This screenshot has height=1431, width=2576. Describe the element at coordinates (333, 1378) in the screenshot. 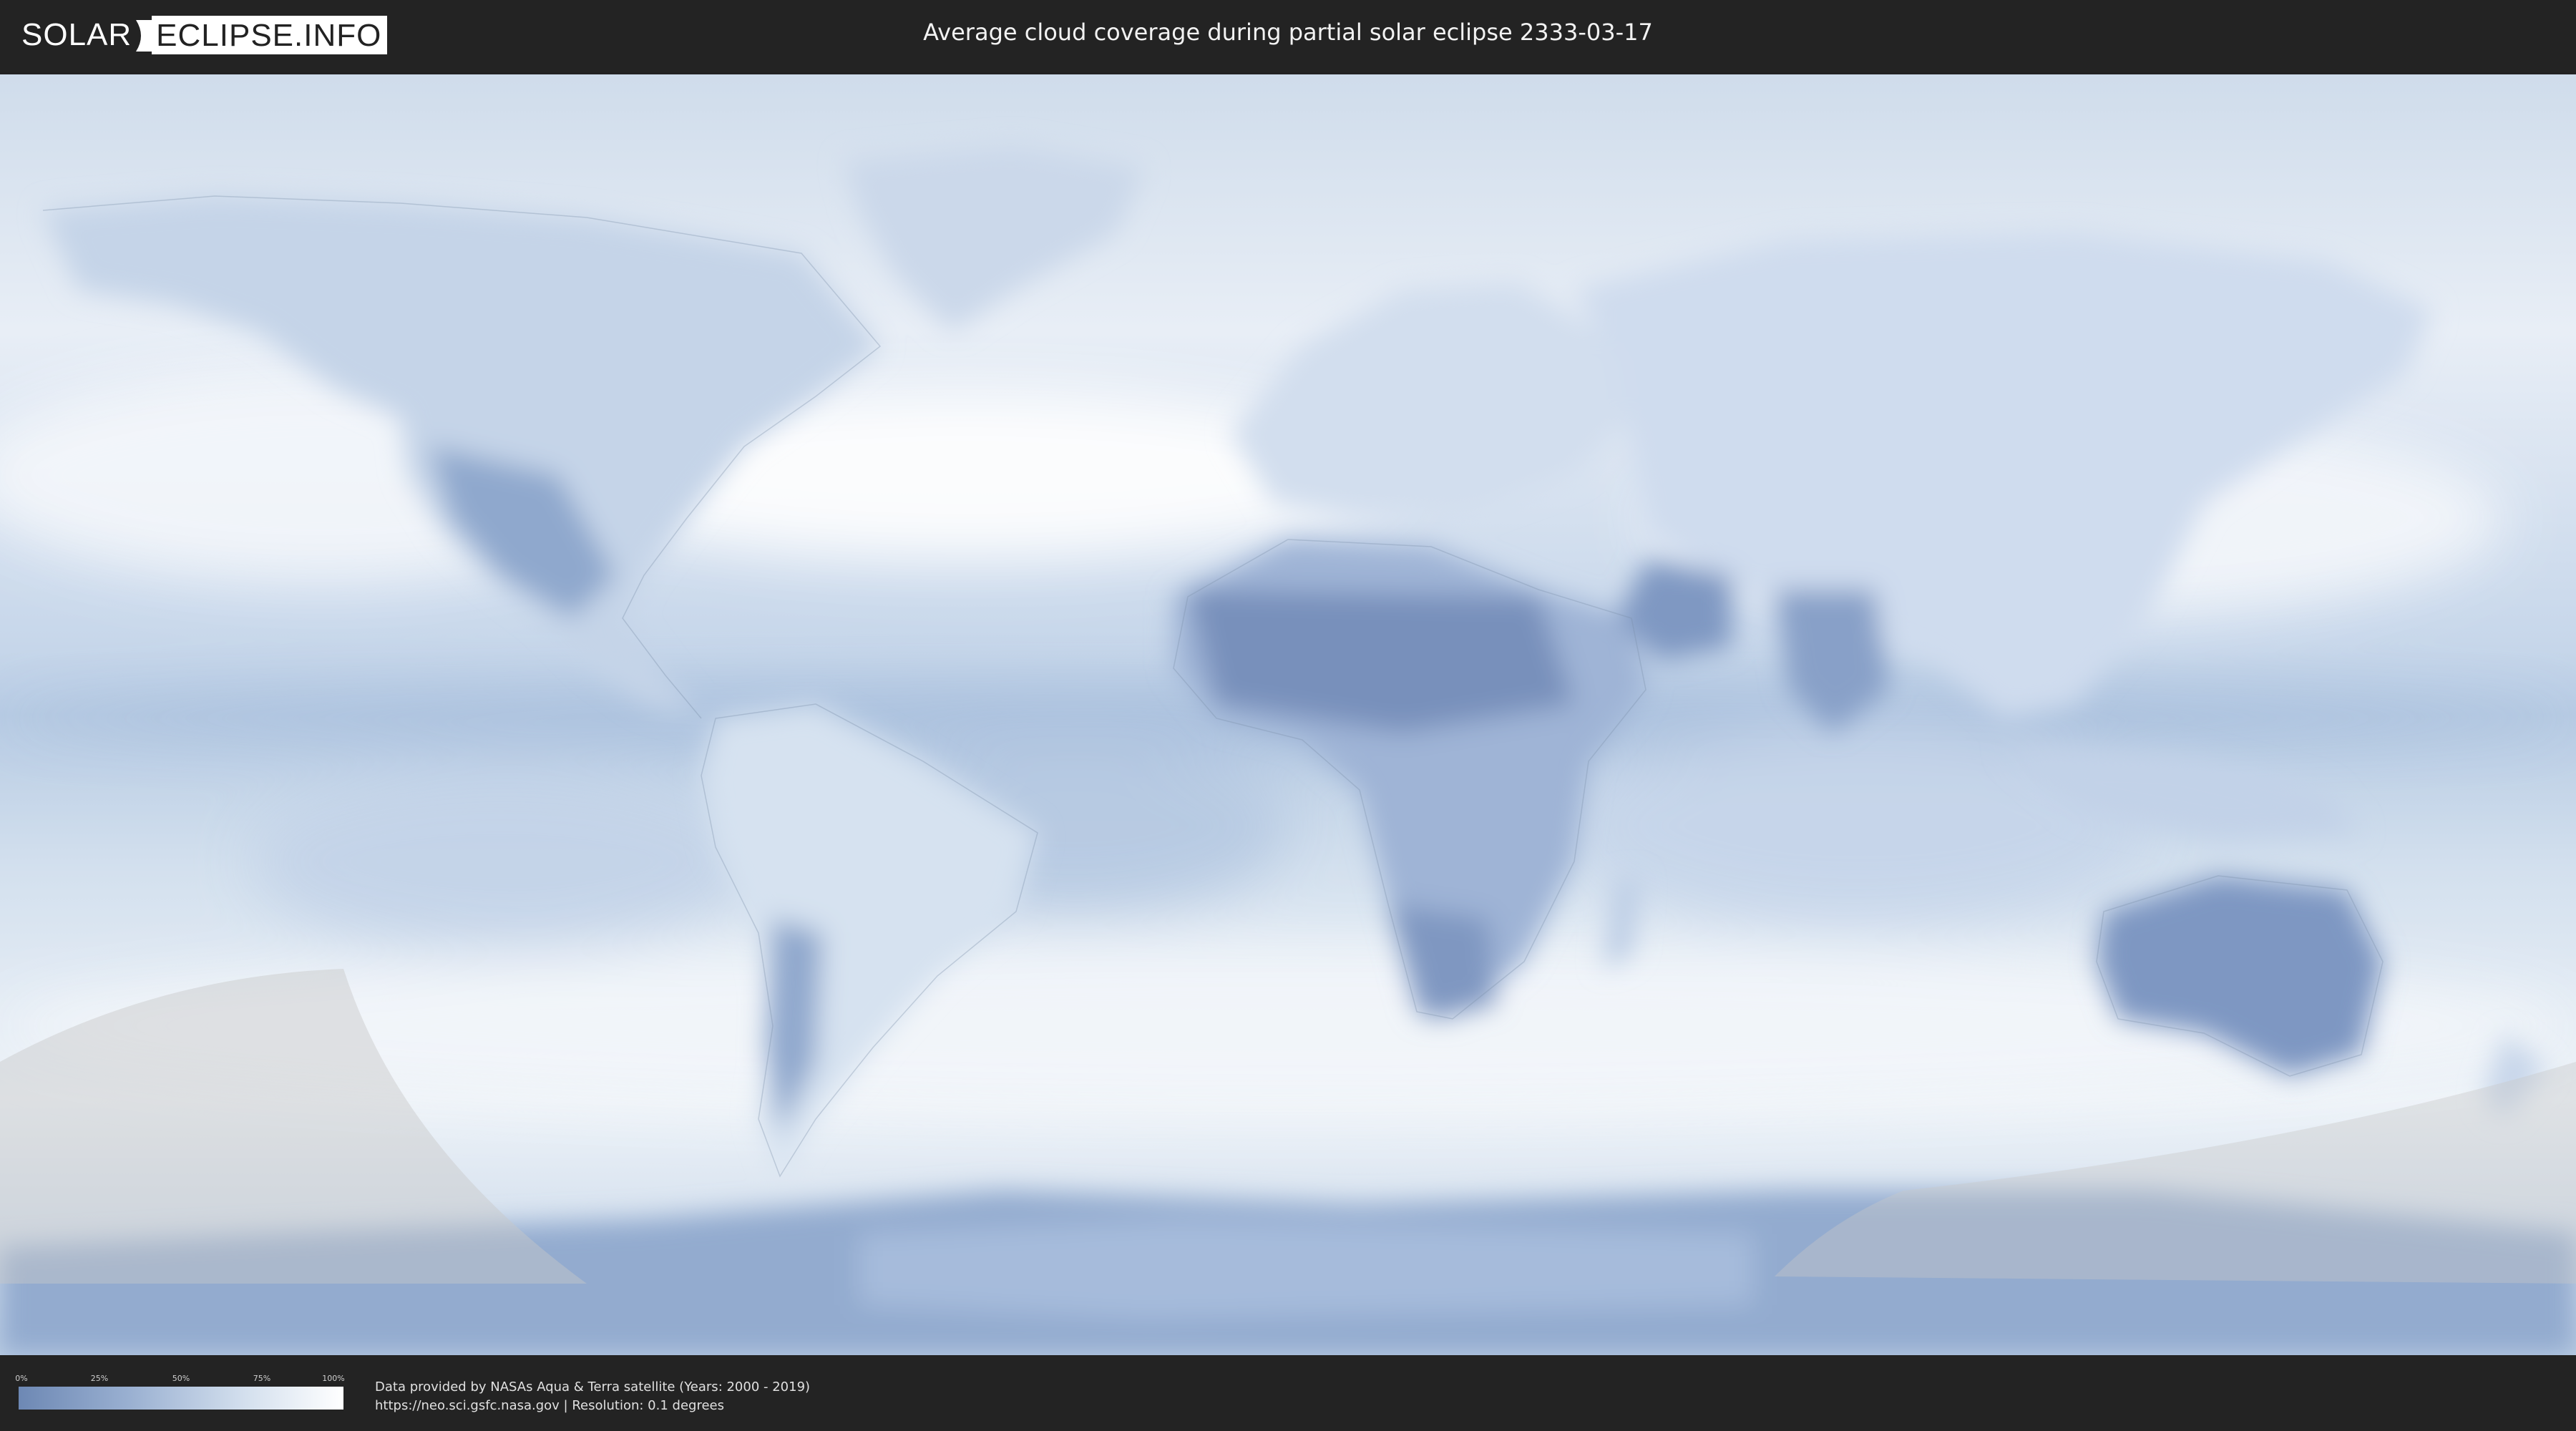

I see `legend-tick-100: 100%` at that location.